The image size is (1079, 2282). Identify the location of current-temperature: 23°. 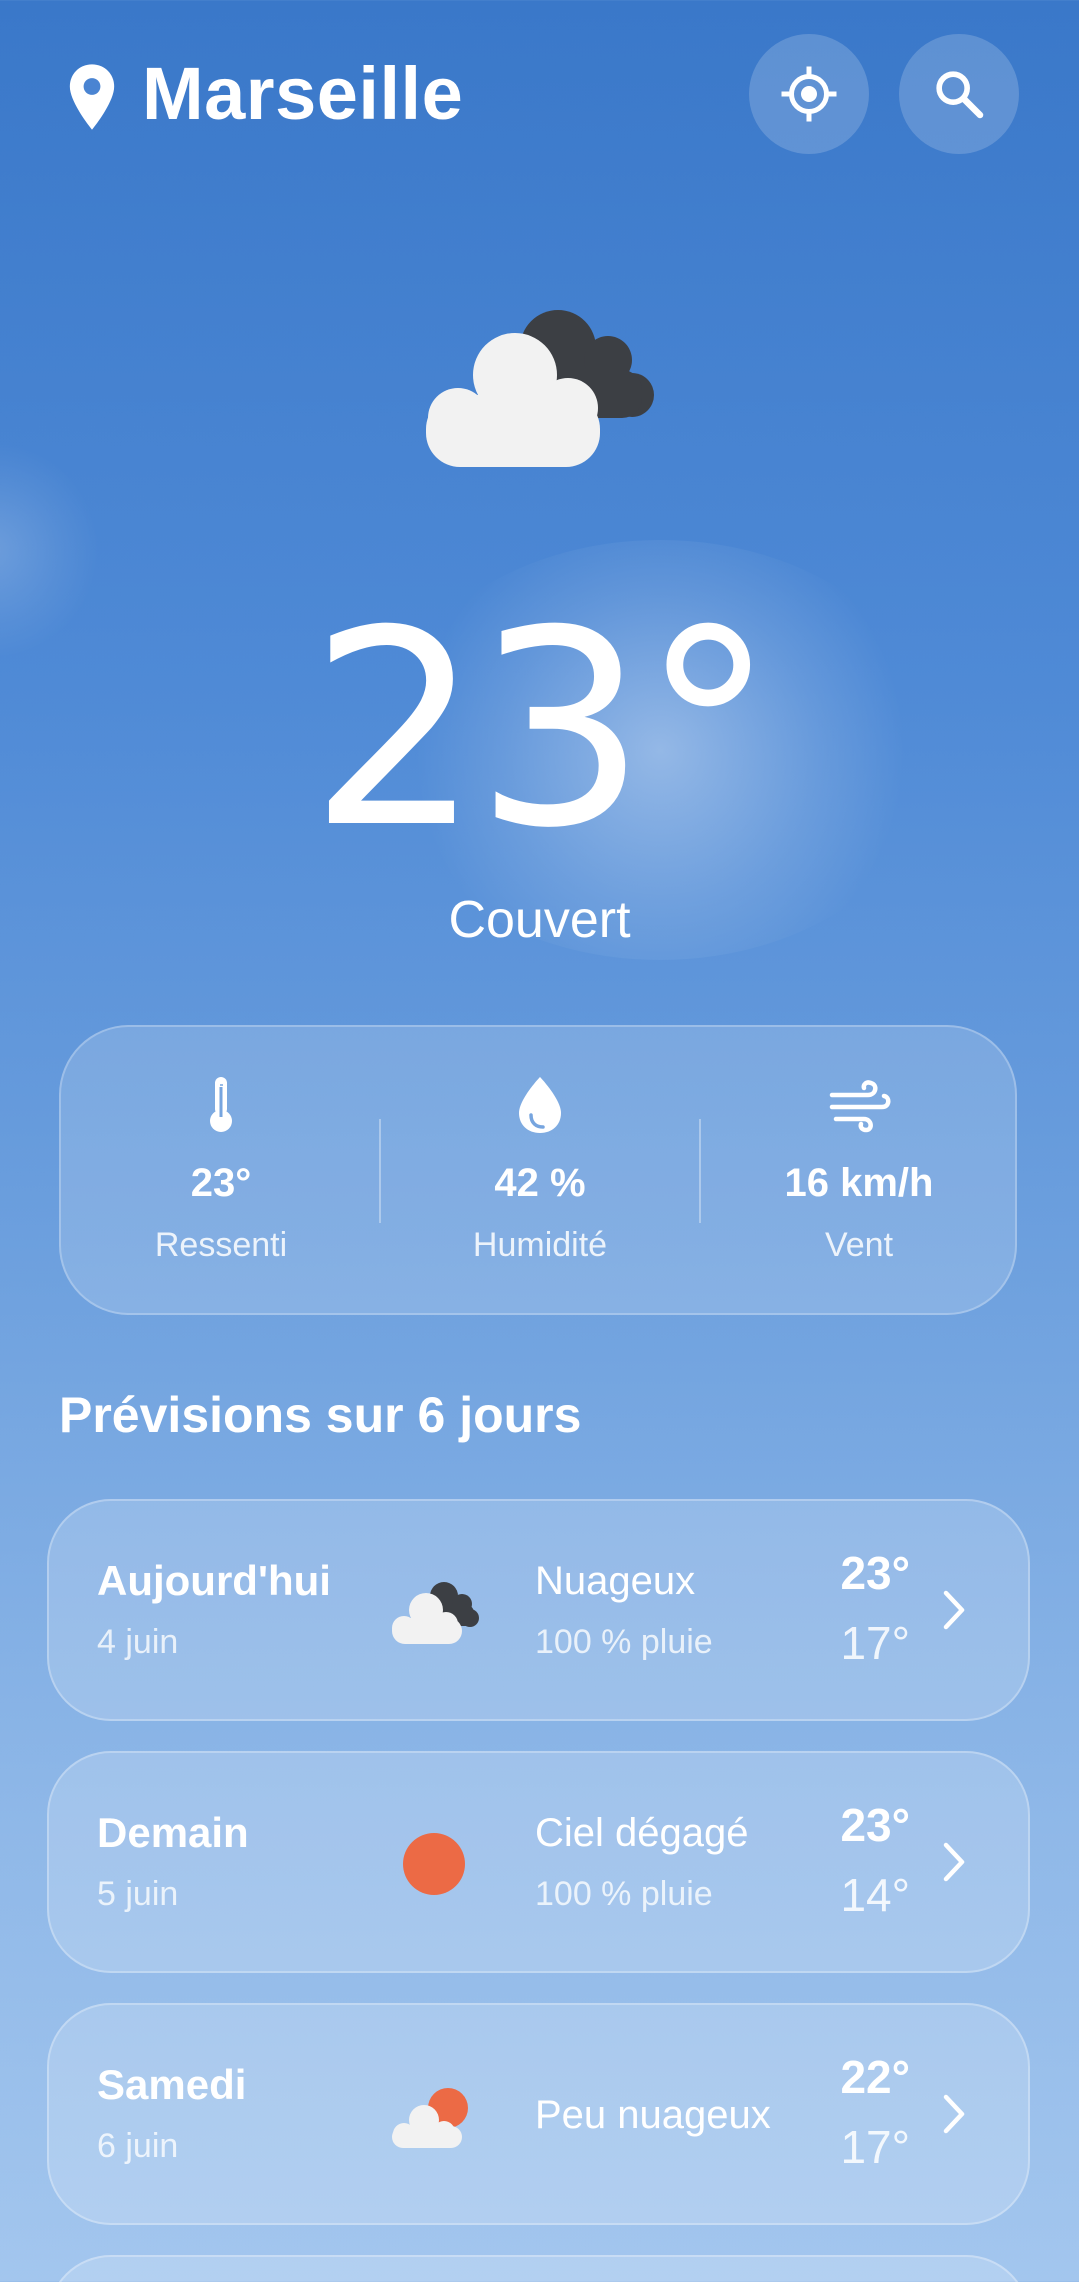
(542, 729).